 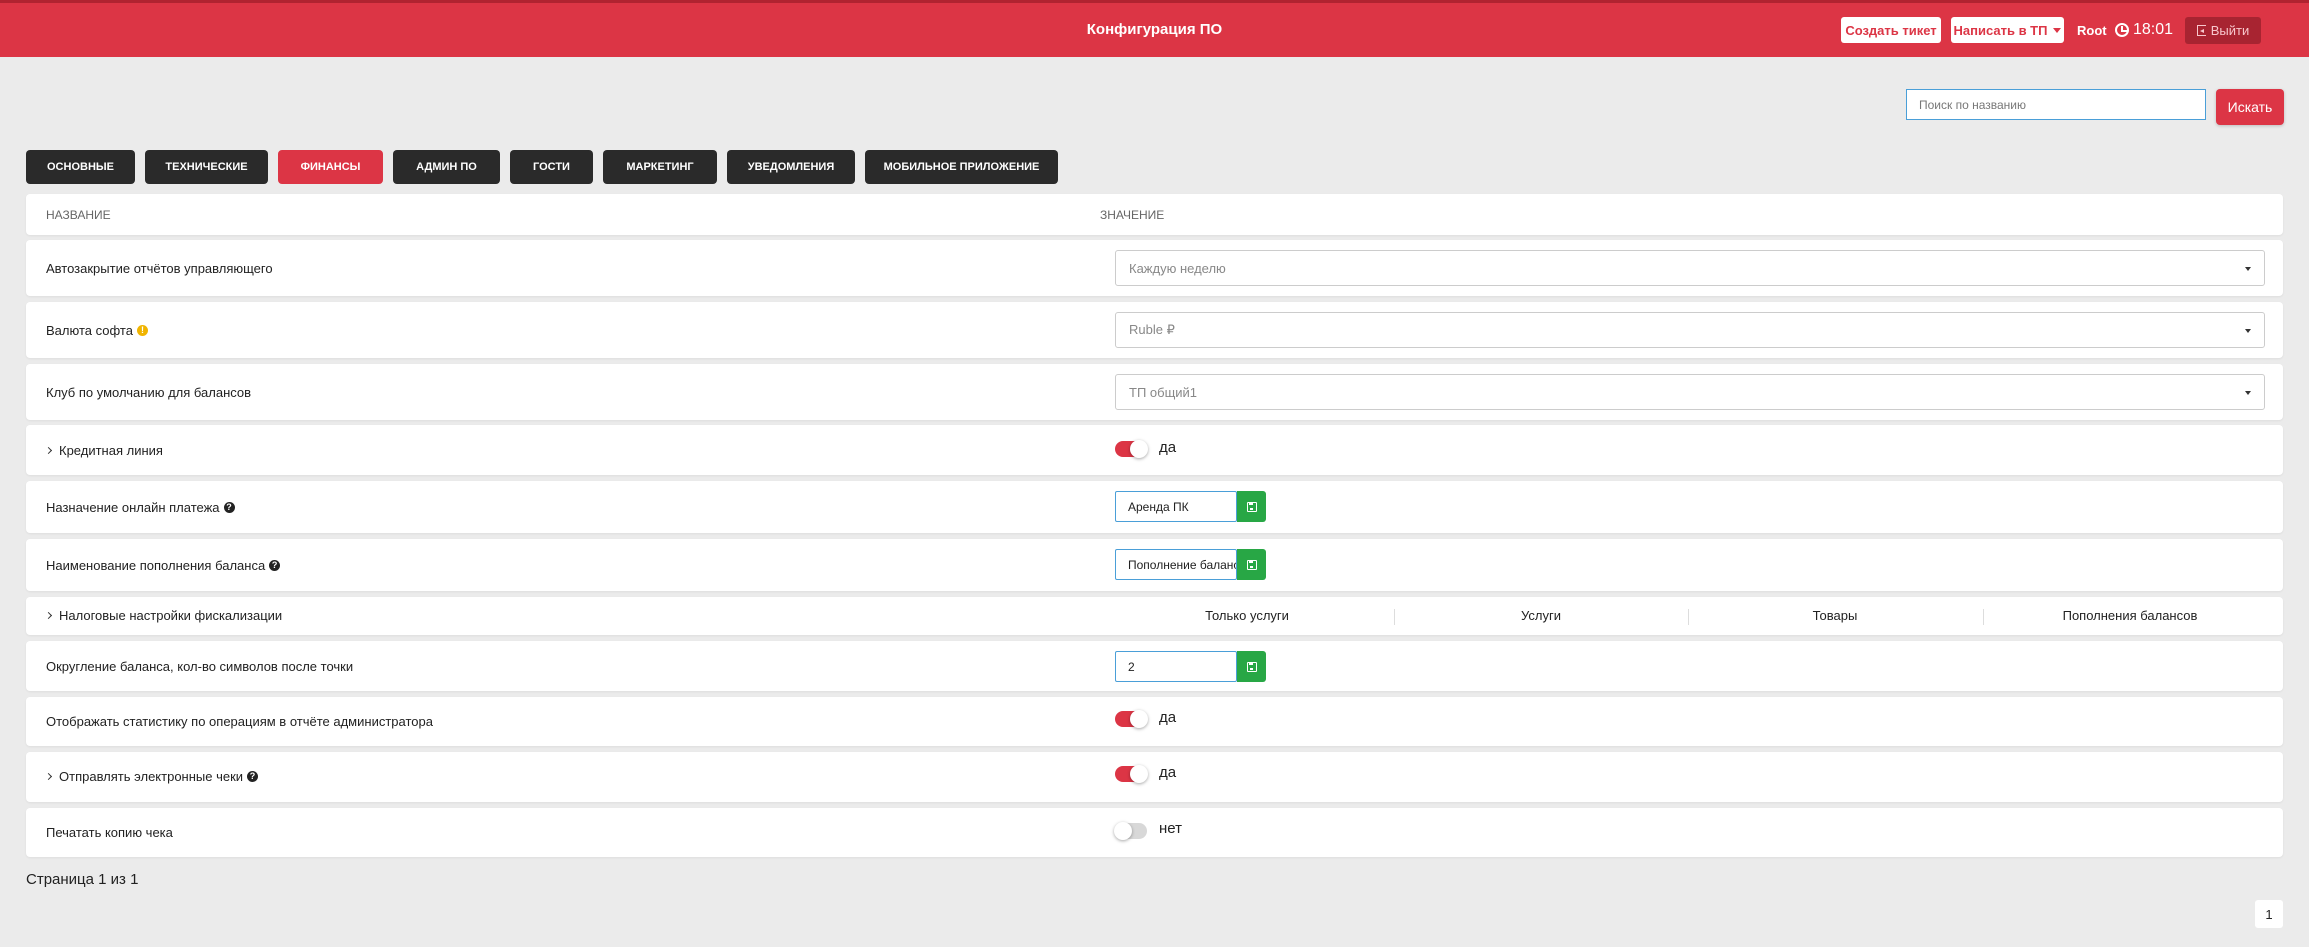 I want to click on stats-toggle, so click(x=1131, y=719).